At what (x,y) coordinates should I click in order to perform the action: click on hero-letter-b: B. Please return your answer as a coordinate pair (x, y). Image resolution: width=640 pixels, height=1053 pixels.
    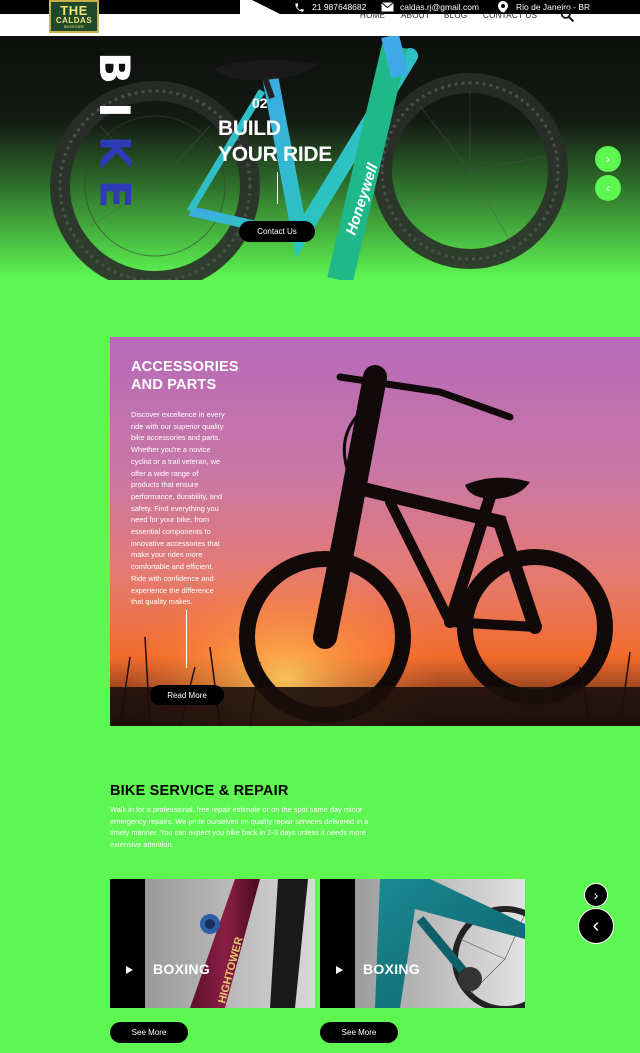
    Looking at the image, I should click on (114, 68).